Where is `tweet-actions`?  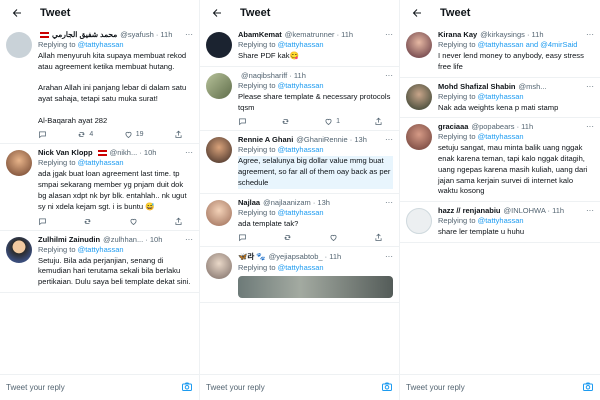
tweet-actions is located at coordinates (115, 221).